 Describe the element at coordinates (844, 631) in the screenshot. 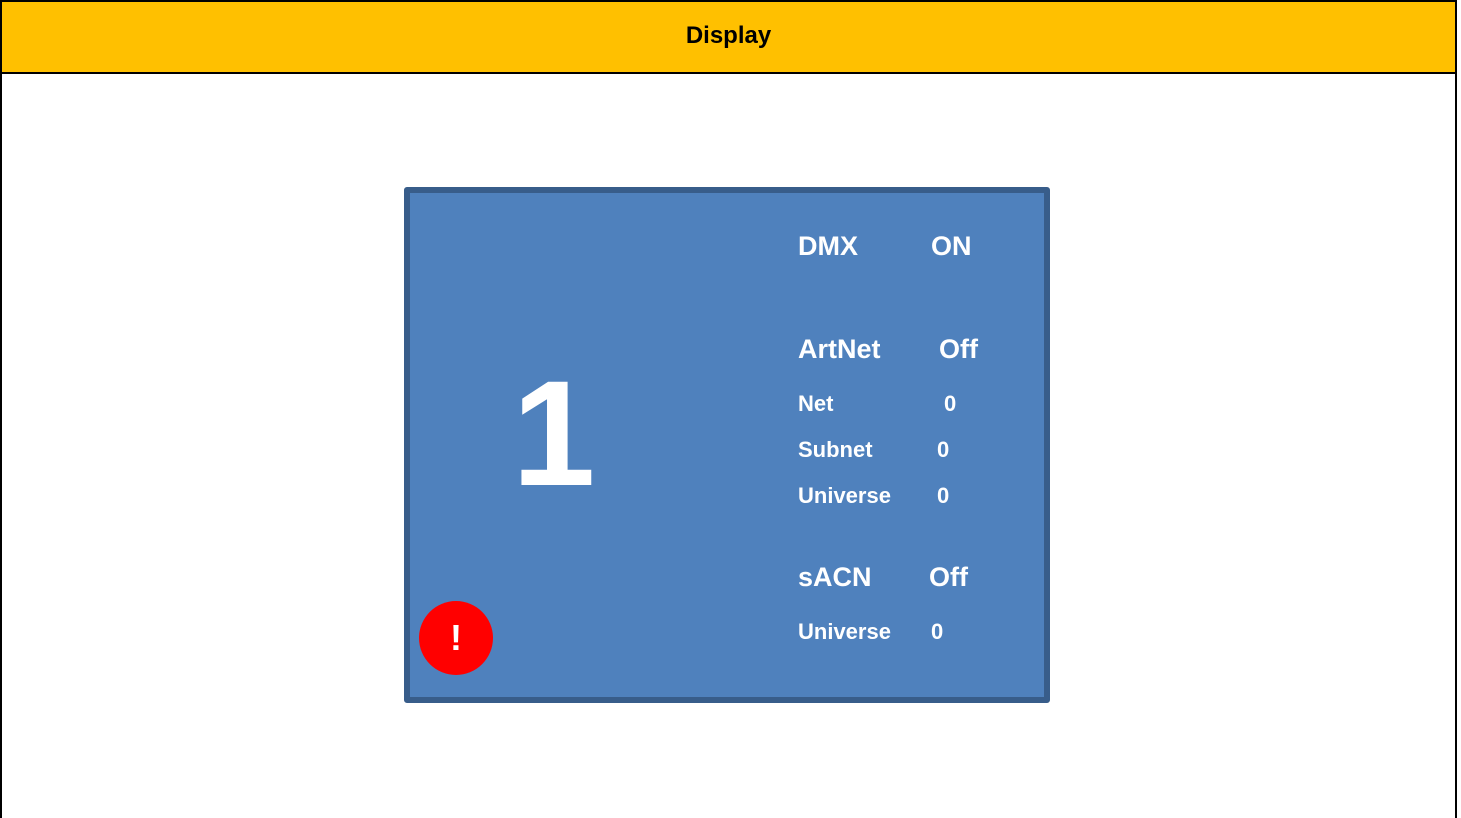

I see `sacn-universe-label: Universe` at that location.